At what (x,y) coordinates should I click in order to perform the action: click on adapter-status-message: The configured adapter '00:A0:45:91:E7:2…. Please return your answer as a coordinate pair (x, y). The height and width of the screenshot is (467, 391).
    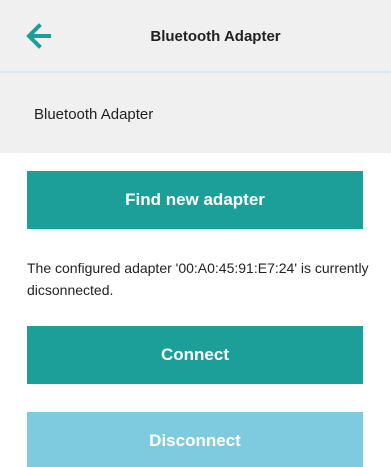
    Looking at the image, I should click on (198, 279).